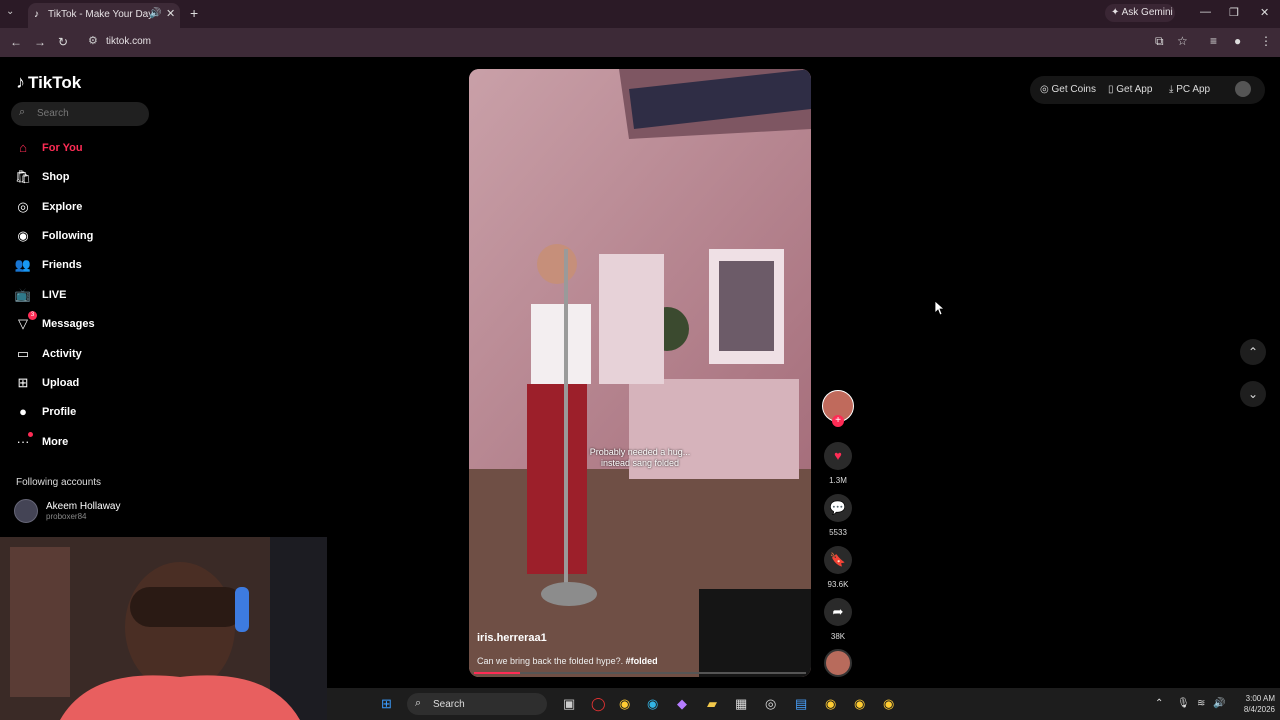 This screenshot has height=720, width=1280. What do you see at coordinates (40, 42) in the screenshot?
I see `forward-arrow-icon: →` at bounding box center [40, 42].